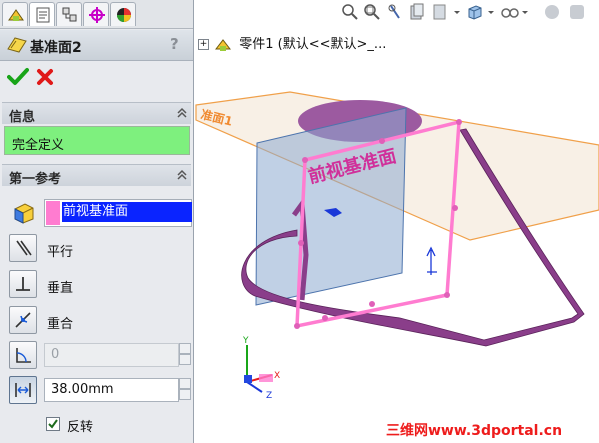 The width and height of the screenshot is (599, 443). I want to click on svg-text: Z, so click(269, 396).